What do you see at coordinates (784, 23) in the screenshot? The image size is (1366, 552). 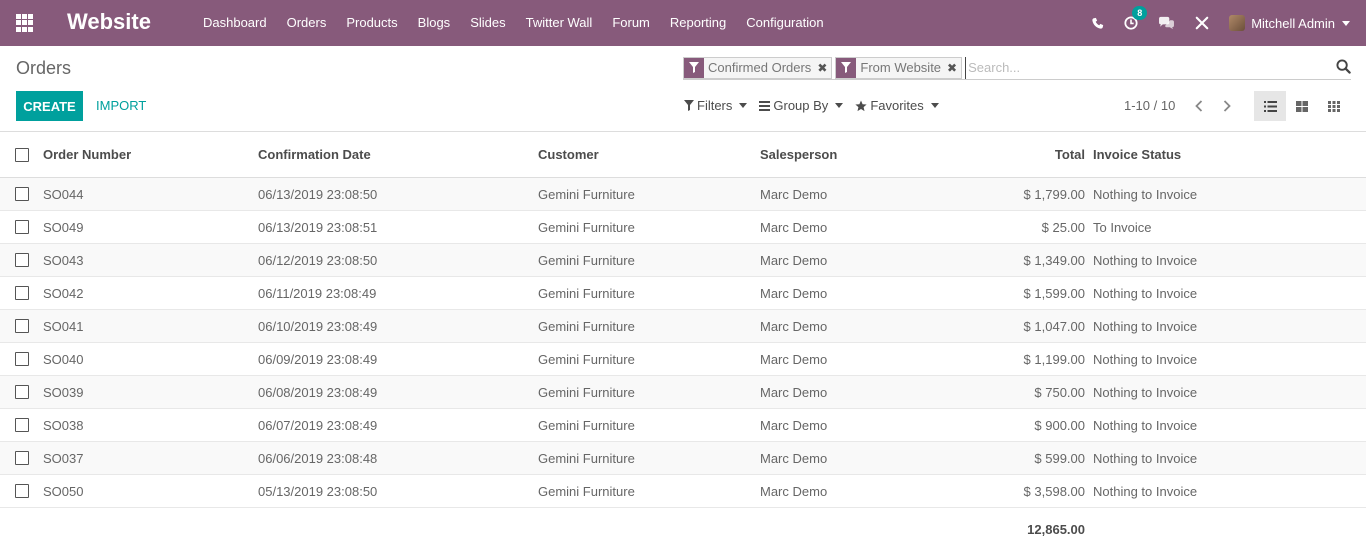 I see `menu-item-configuration: Configuration` at bounding box center [784, 23].